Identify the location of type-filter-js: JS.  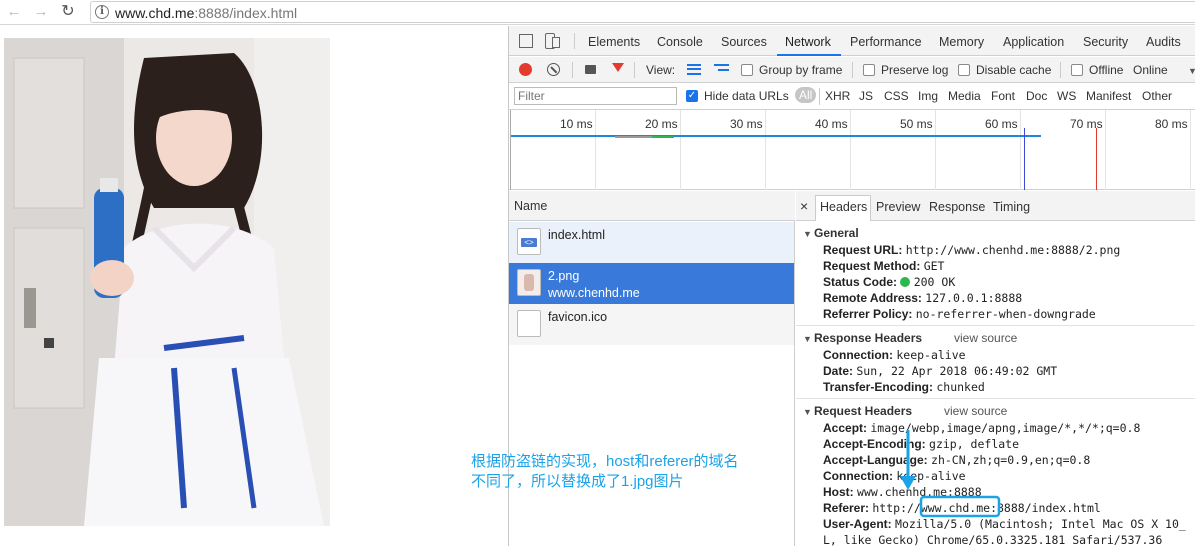
(866, 96).